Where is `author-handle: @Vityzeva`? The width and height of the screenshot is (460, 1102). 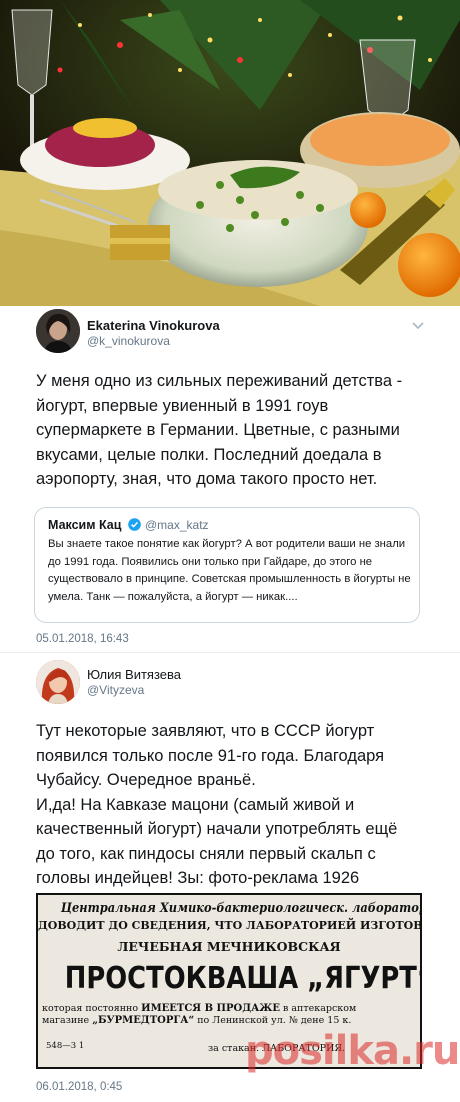
author-handle: @Vityzeva is located at coordinates (115, 690).